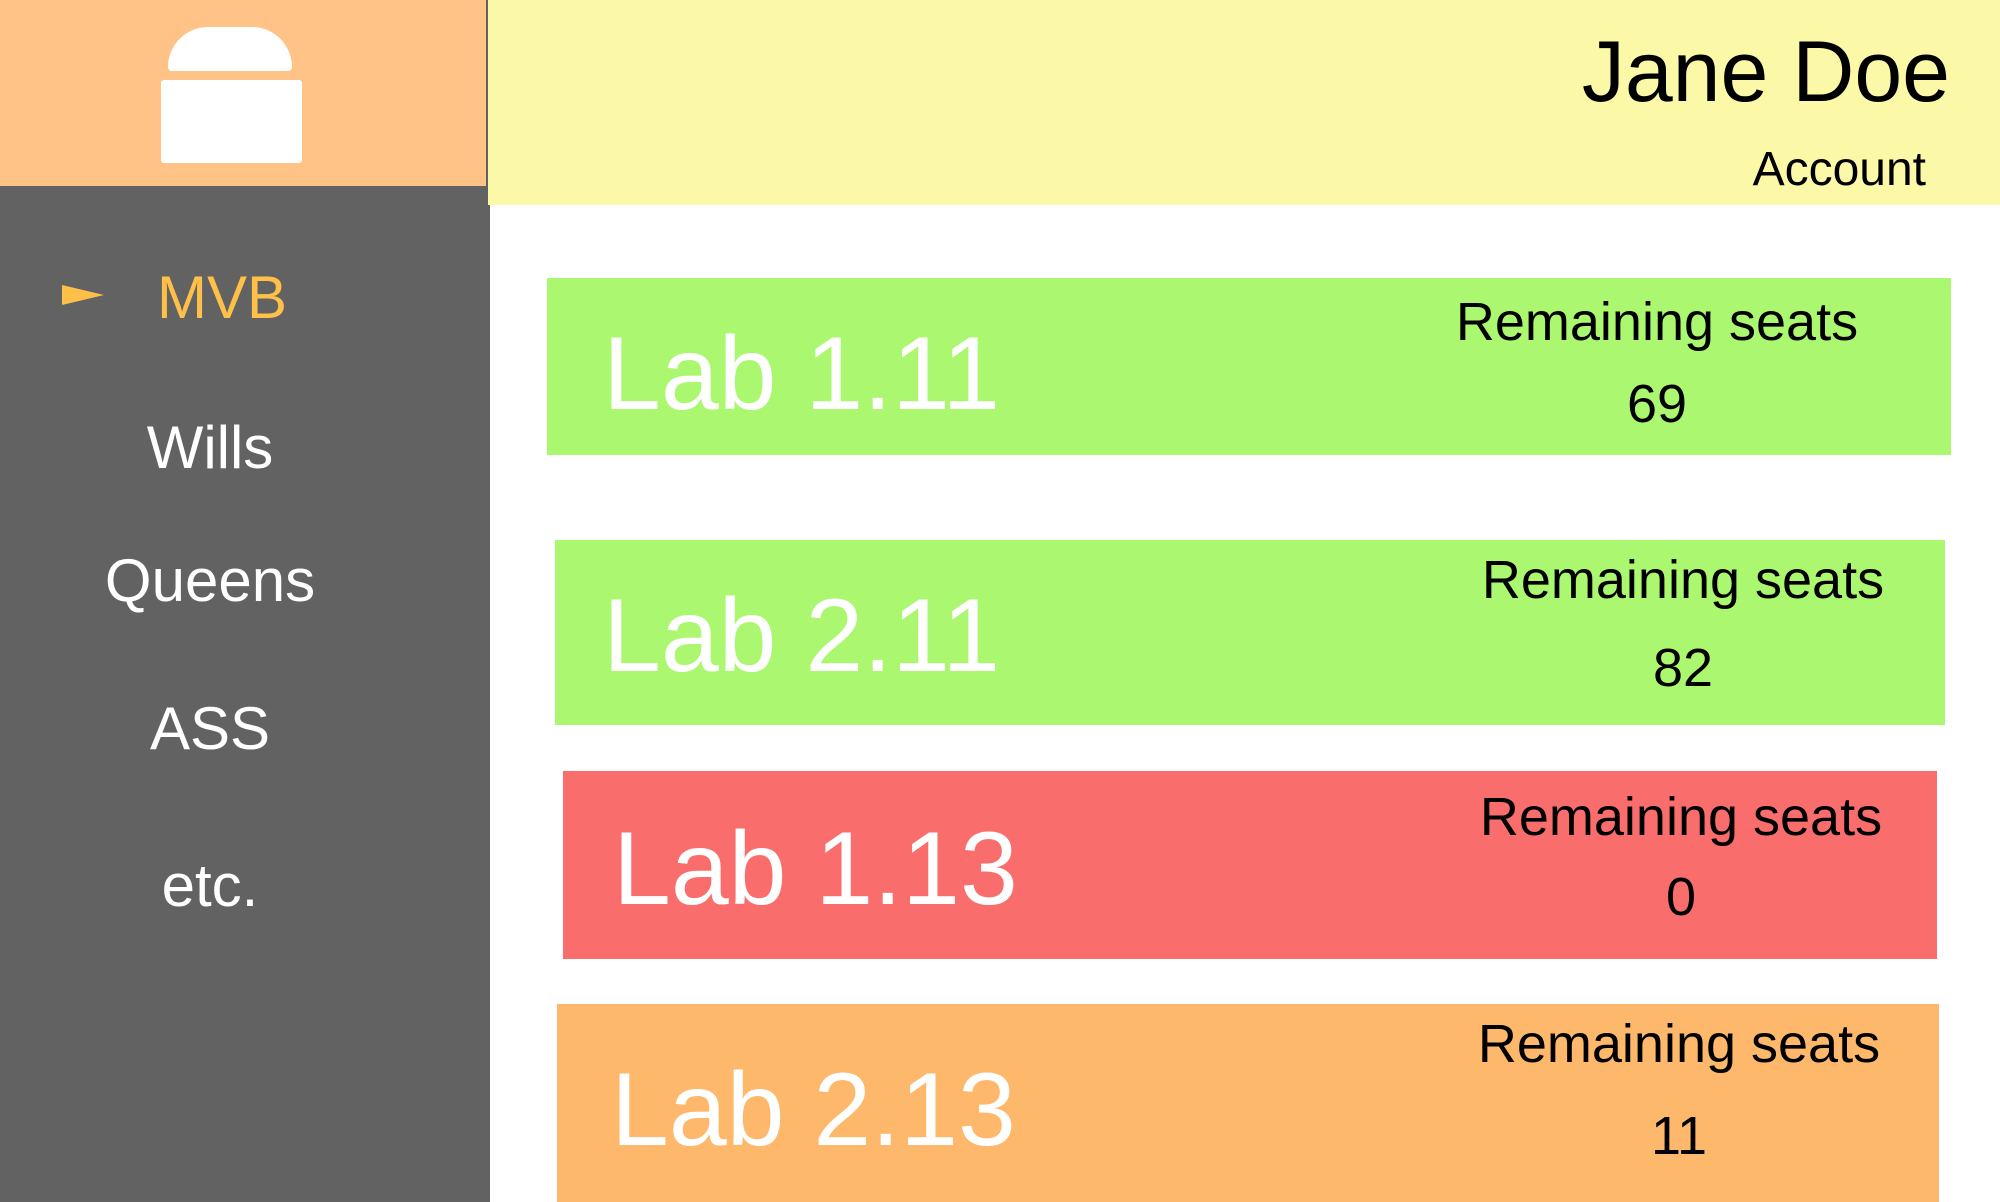  What do you see at coordinates (1765, 72) in the screenshot?
I see `user-name: Jane Doe` at bounding box center [1765, 72].